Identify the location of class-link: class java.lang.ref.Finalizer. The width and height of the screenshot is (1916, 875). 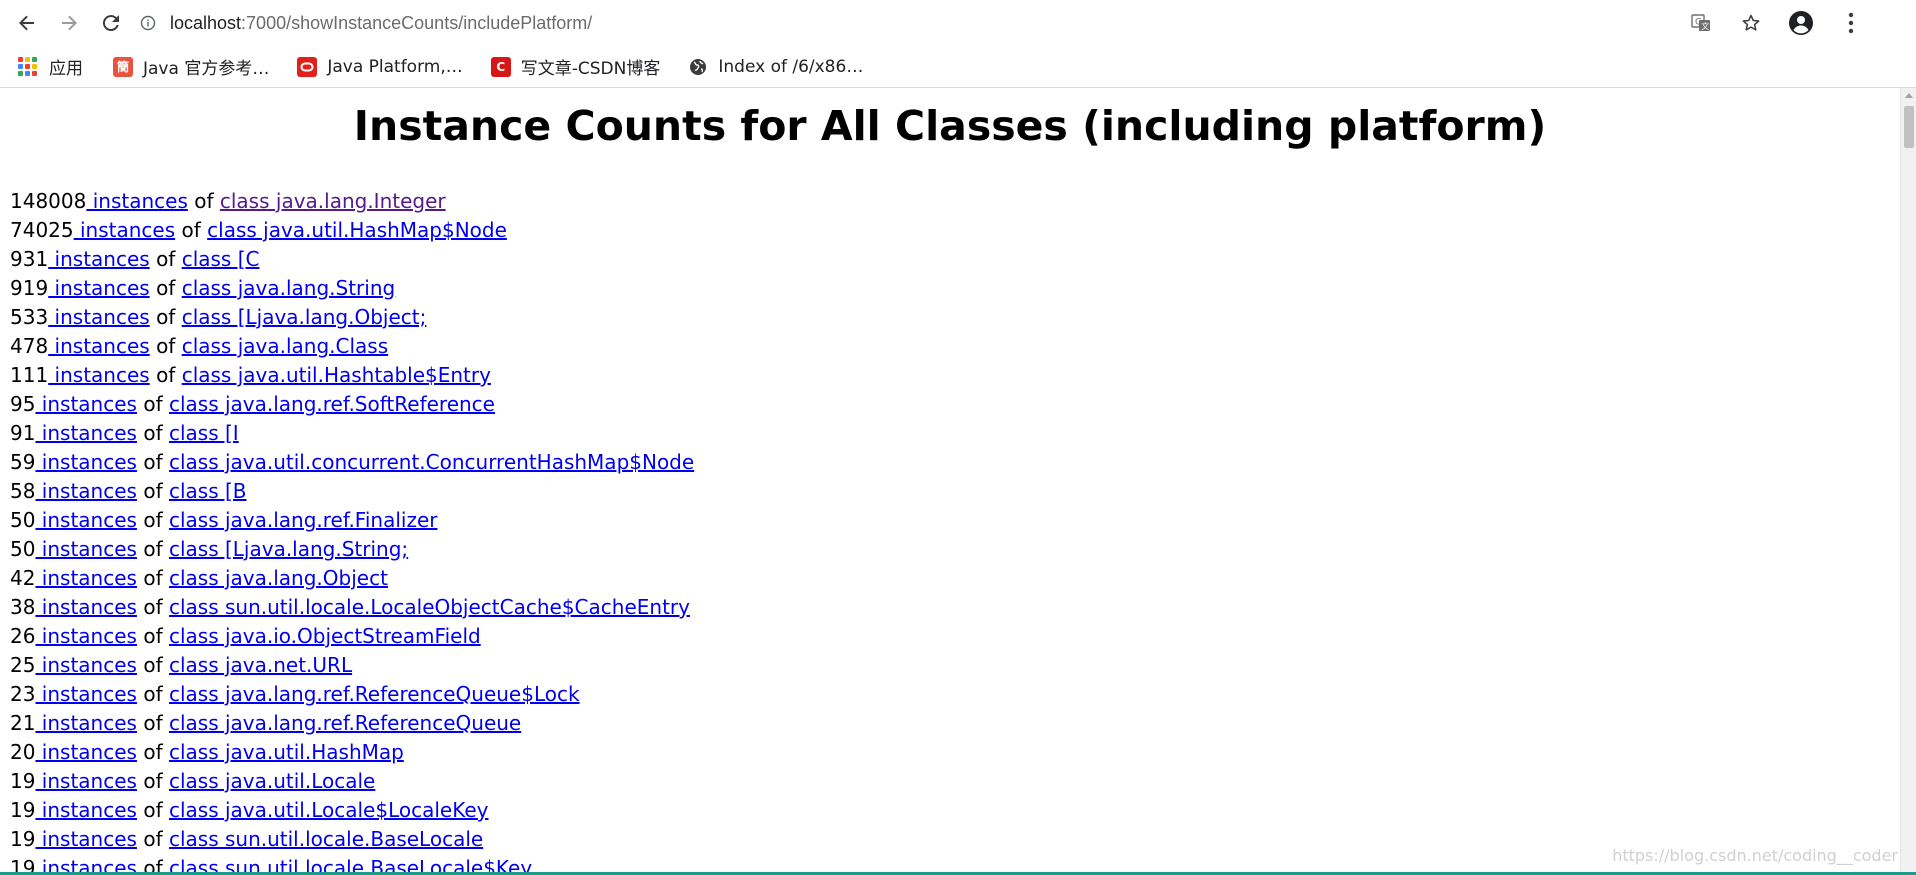
(303, 520).